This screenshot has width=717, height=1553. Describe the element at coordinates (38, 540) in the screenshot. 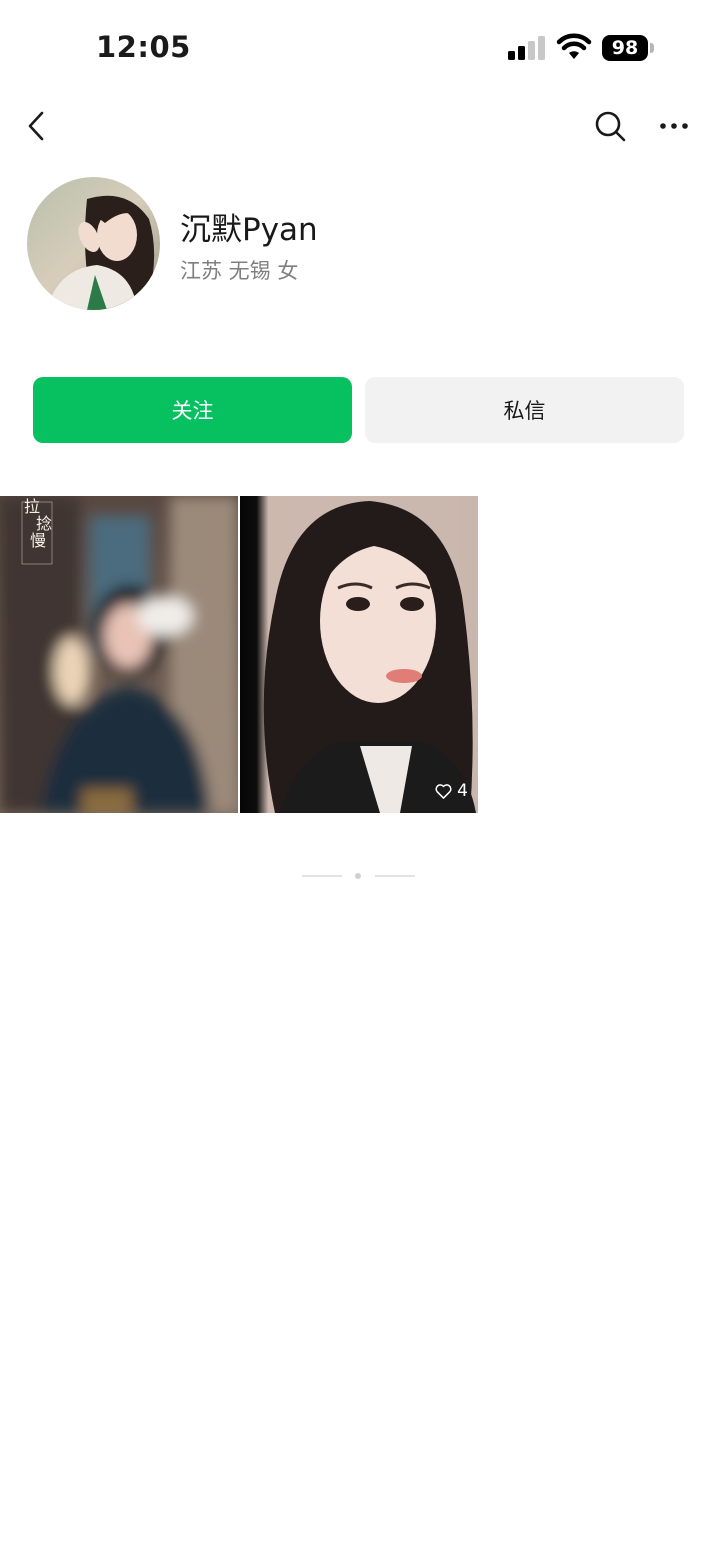

I see `overlay-char: 慢` at that location.